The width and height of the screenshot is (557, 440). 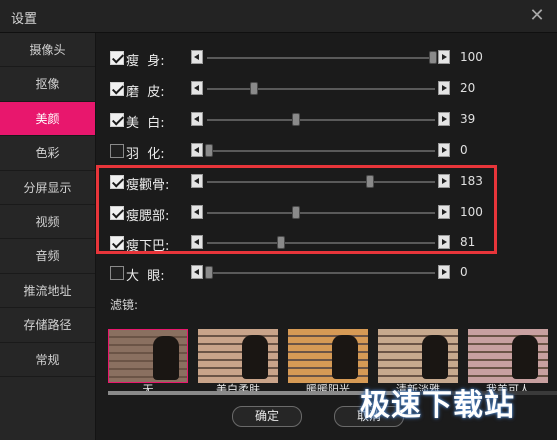 I want to click on slider-label: 磨 皮:, so click(x=145, y=92).